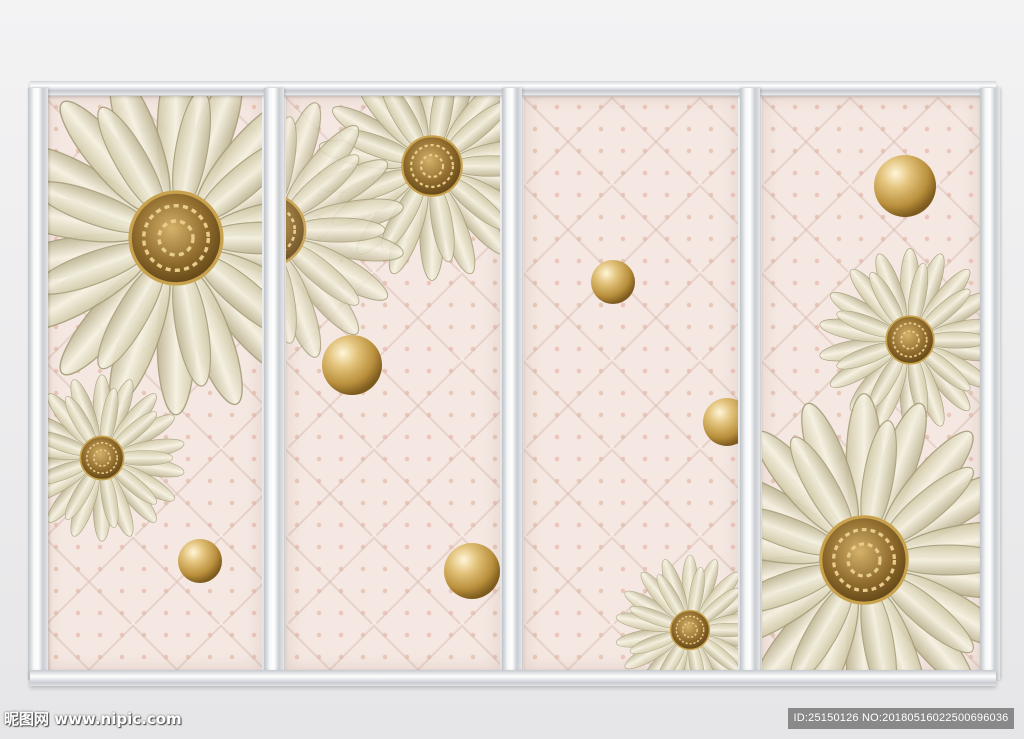 This screenshot has height=739, width=1024. Describe the element at coordinates (901, 718) in the screenshot. I see `id-watermark: ID:25150126 NO:20180516022500696036` at that location.